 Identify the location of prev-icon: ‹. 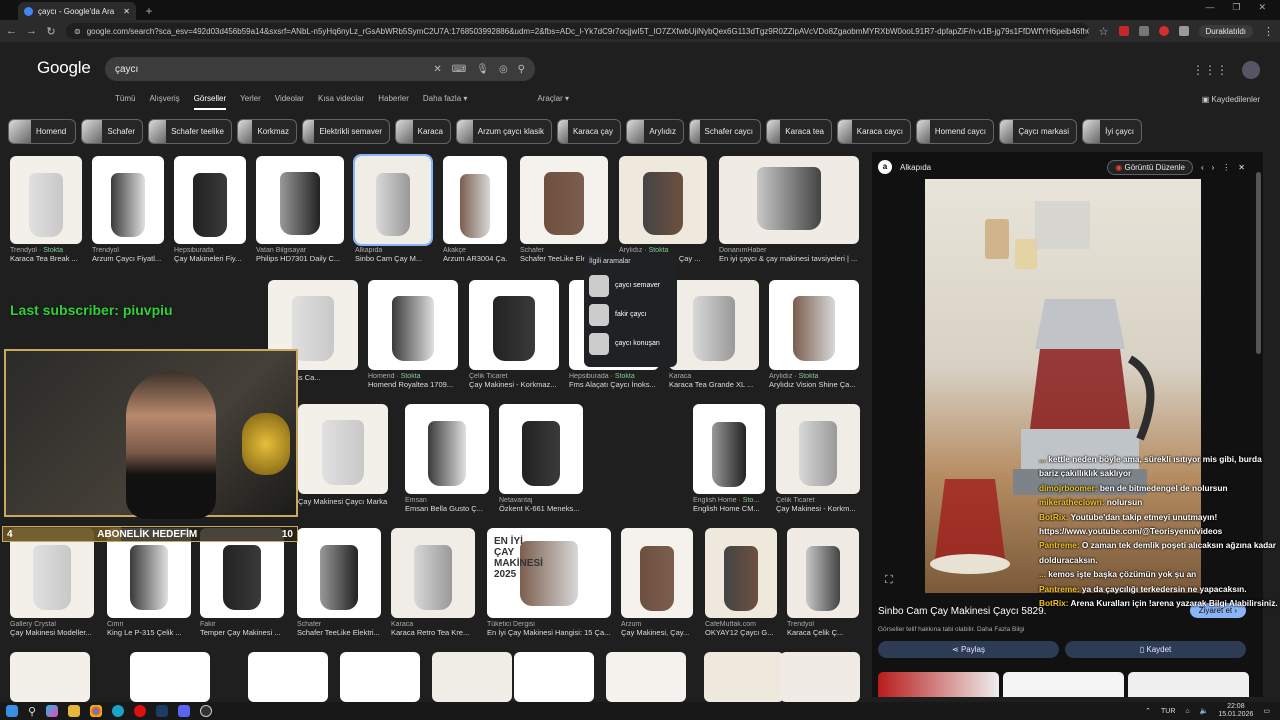
(1202, 167).